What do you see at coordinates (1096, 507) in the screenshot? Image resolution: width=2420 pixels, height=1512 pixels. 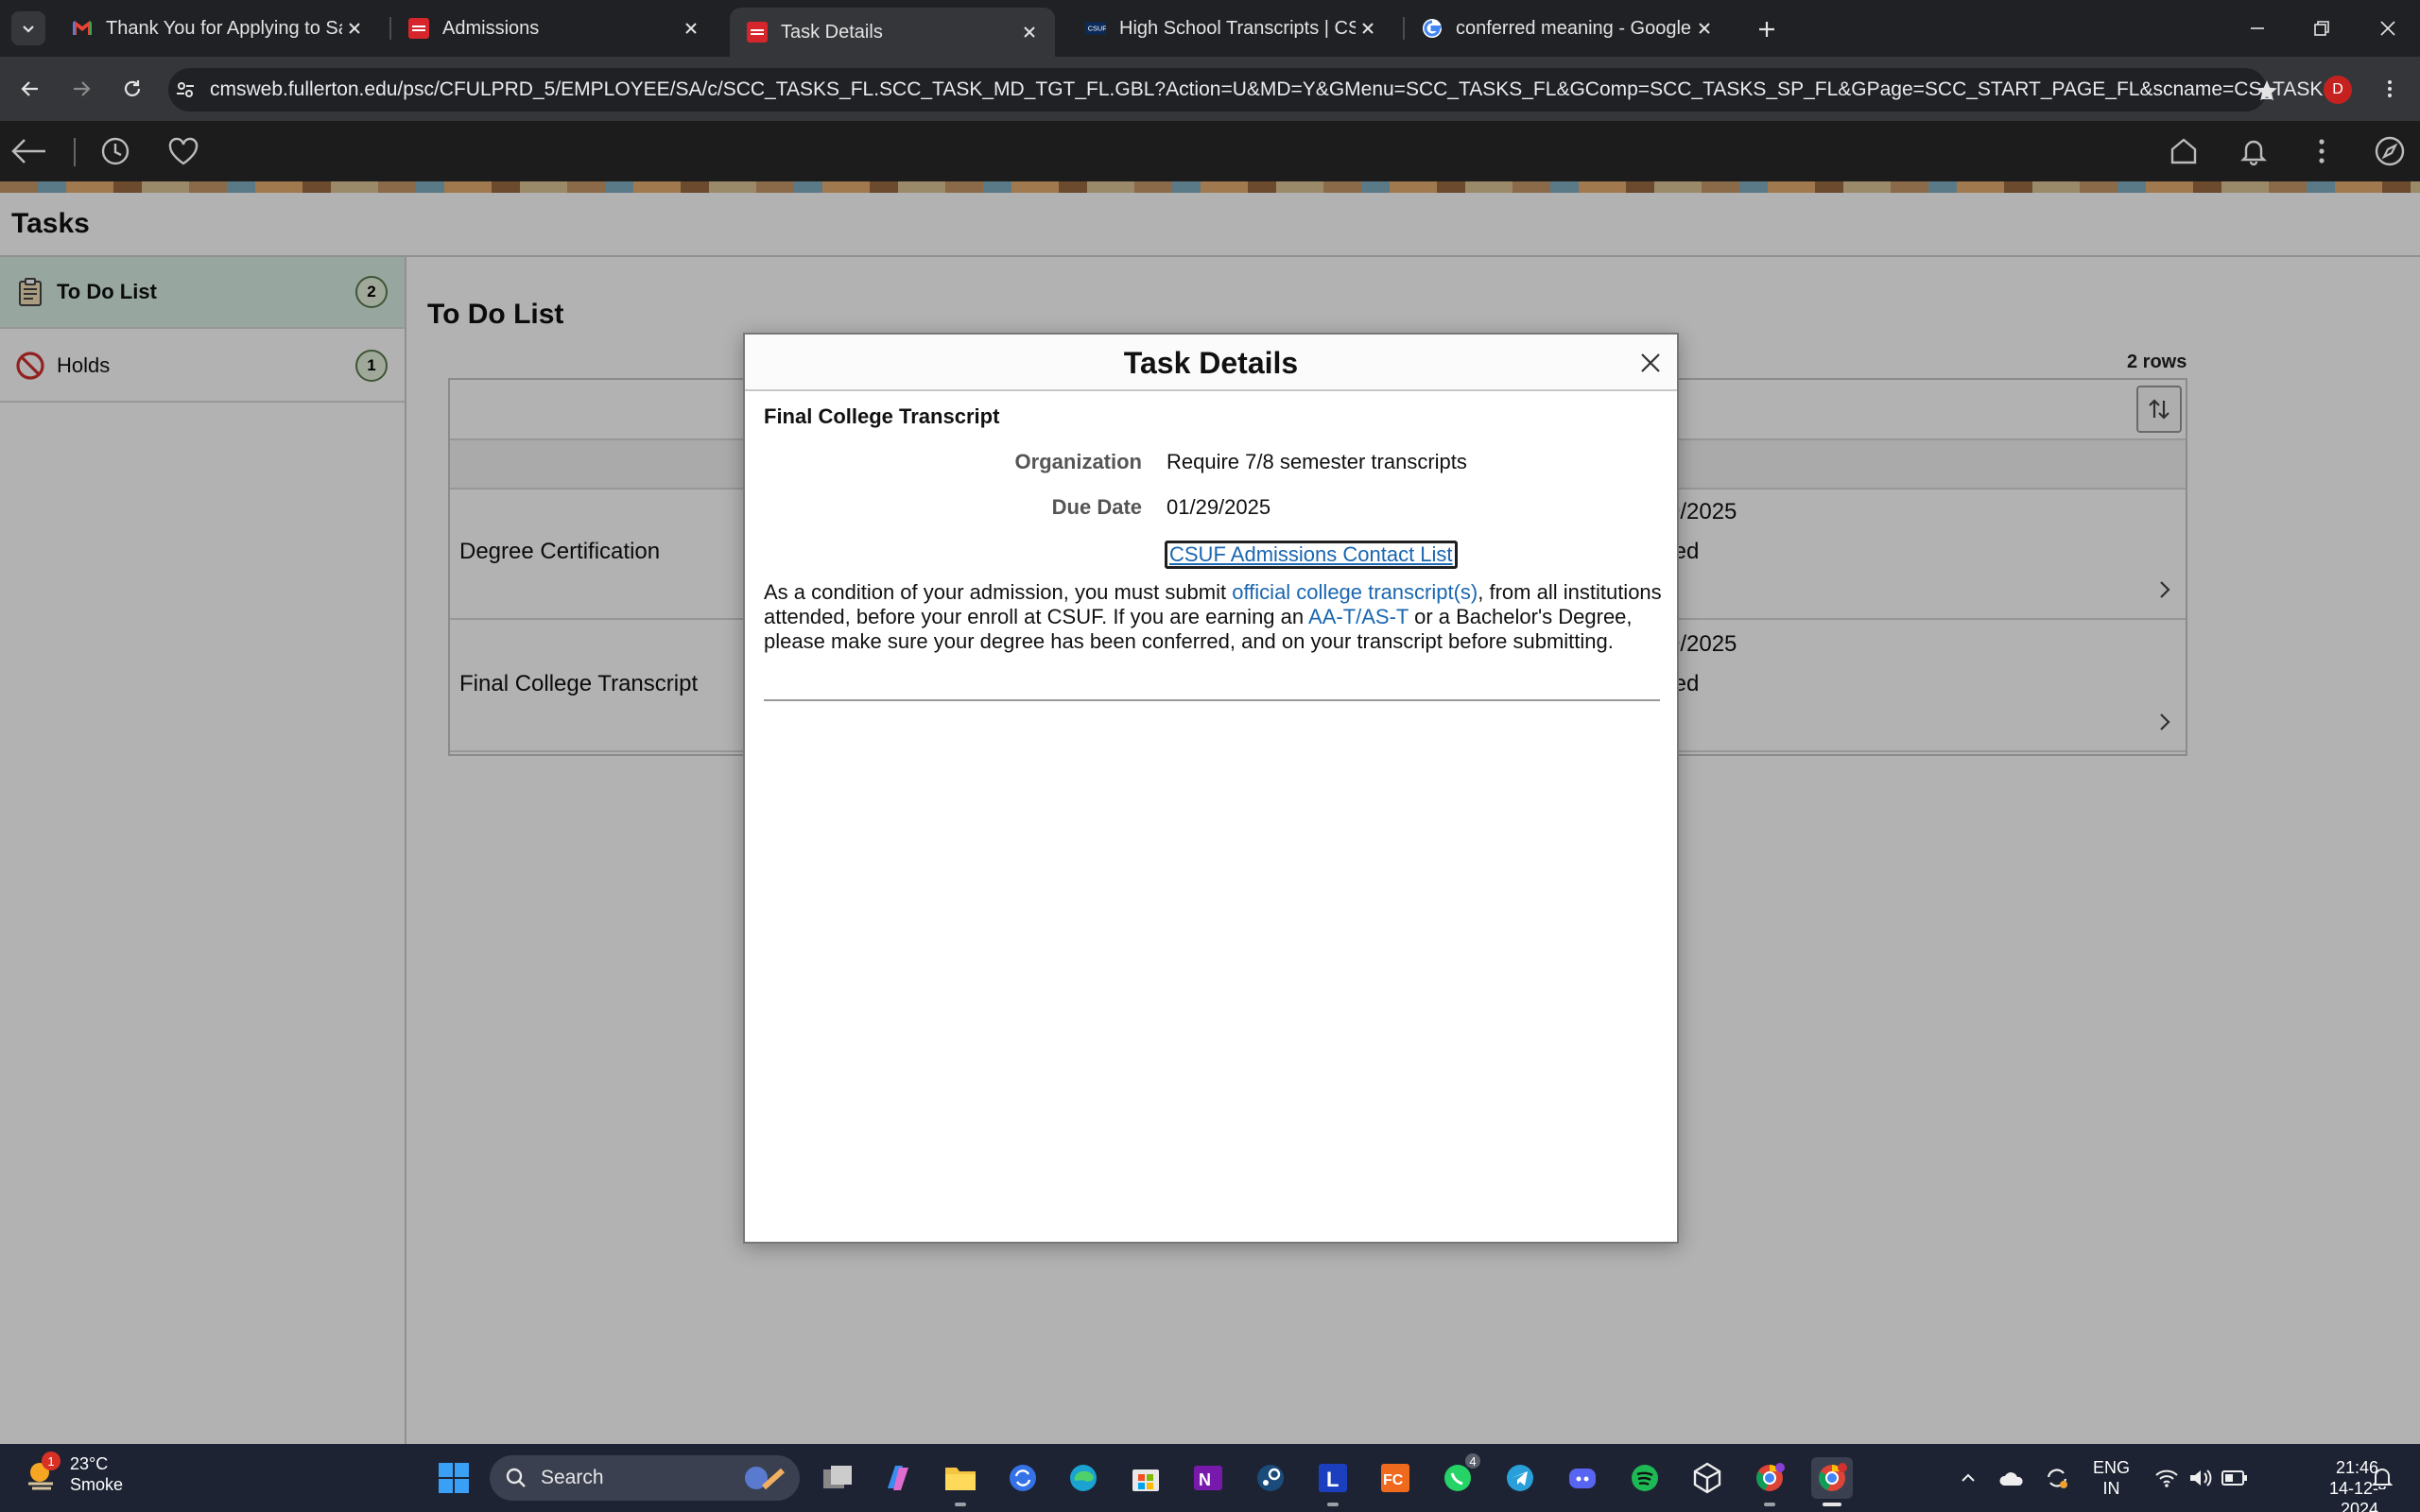 I see `due-date-label: Due Date` at bounding box center [1096, 507].